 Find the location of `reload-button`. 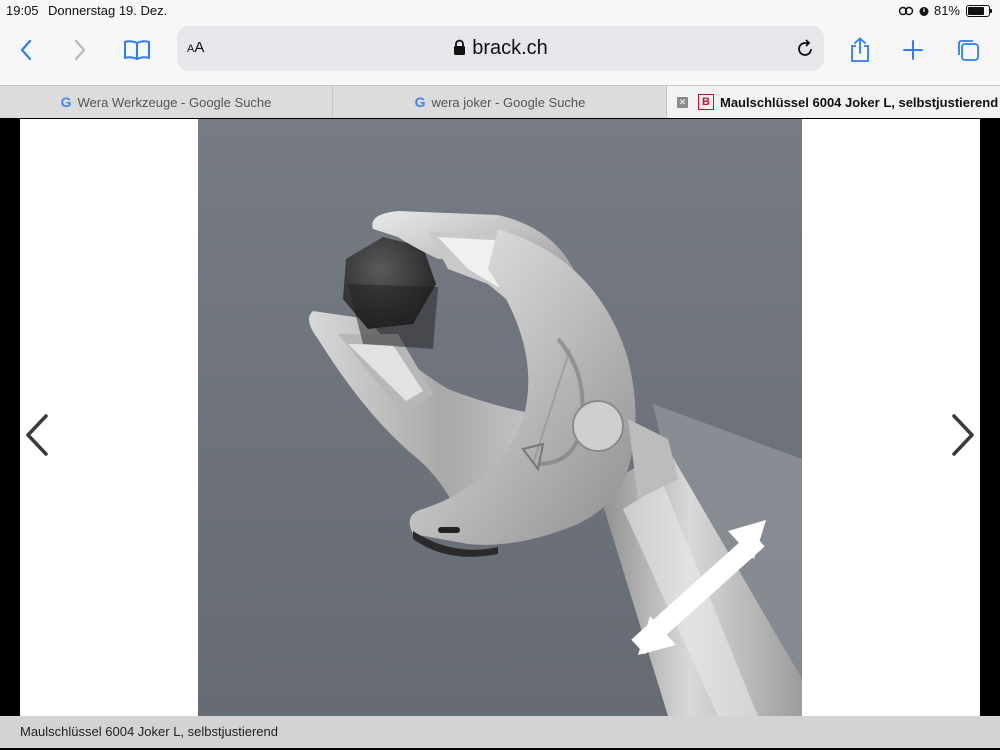

reload-button is located at coordinates (805, 50).